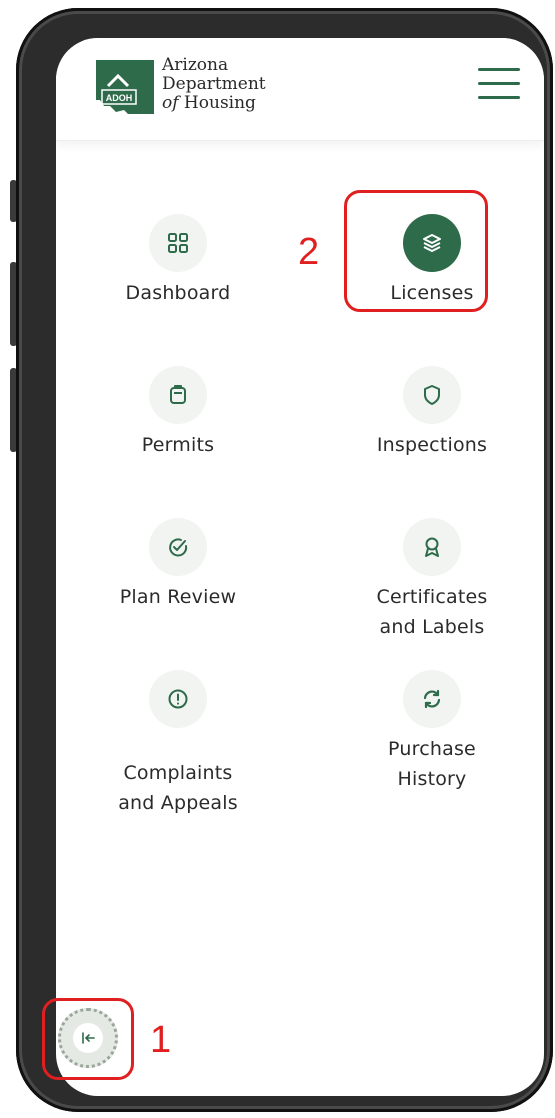 The height and width of the screenshot is (1118, 555). I want to click on grid-icon, so click(178, 243).